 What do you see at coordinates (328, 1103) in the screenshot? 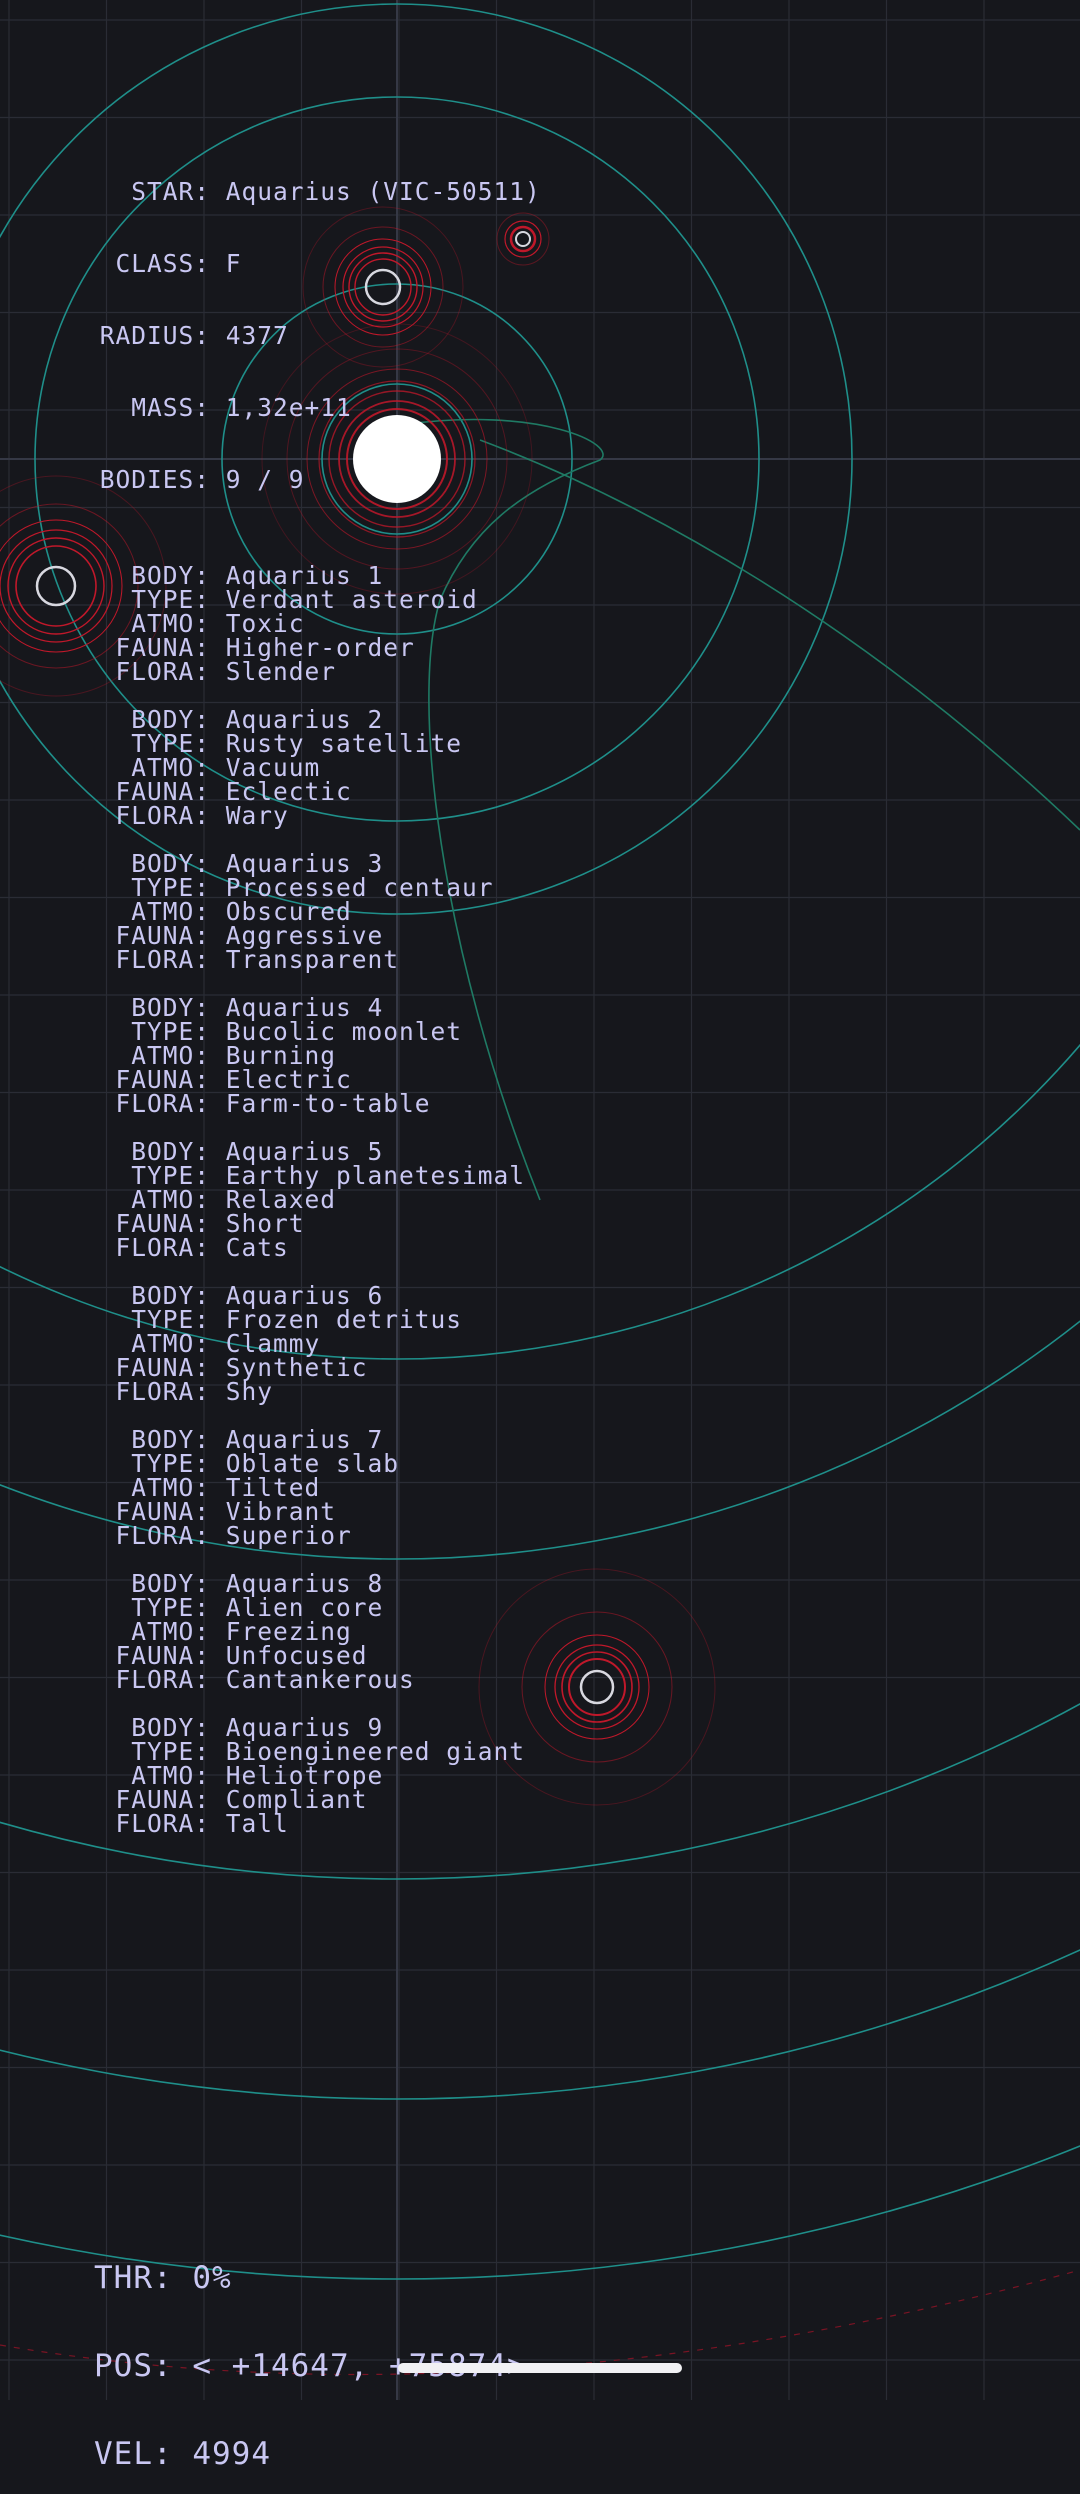
I see `body-flora-value: Farm-to-table` at bounding box center [328, 1103].